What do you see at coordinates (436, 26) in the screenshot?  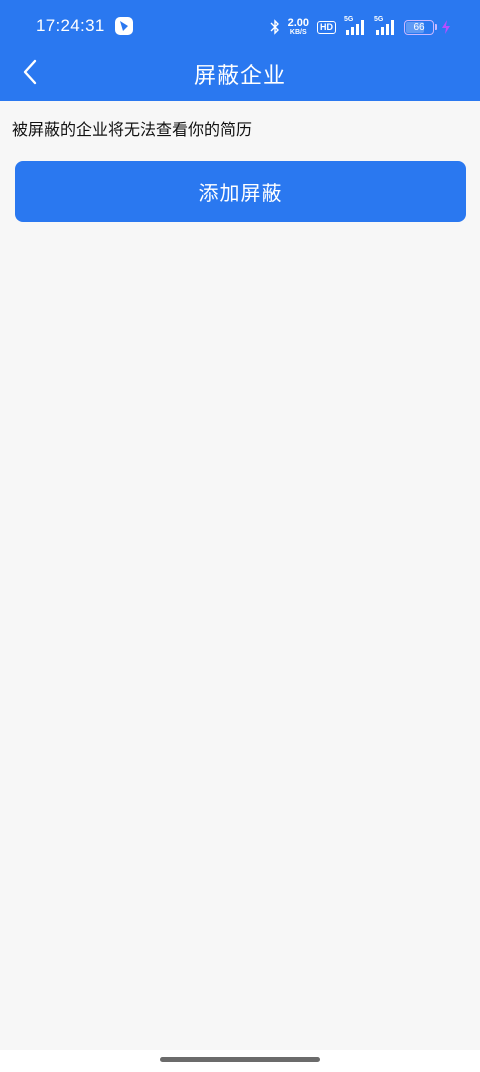 I see `battery-tip` at bounding box center [436, 26].